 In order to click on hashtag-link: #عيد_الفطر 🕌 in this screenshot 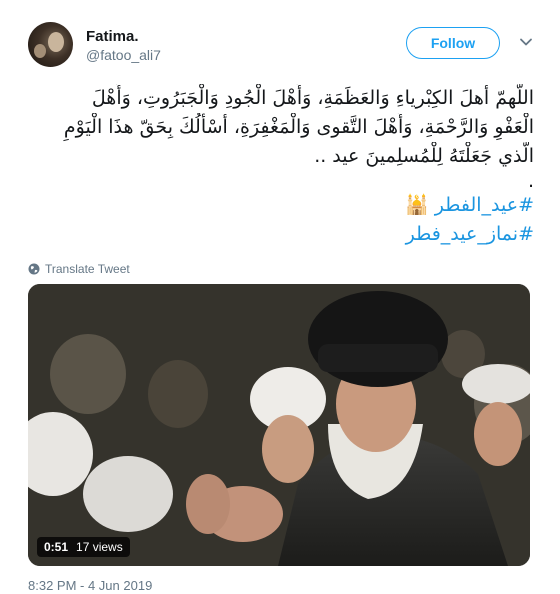, I will do `click(281, 205)`.